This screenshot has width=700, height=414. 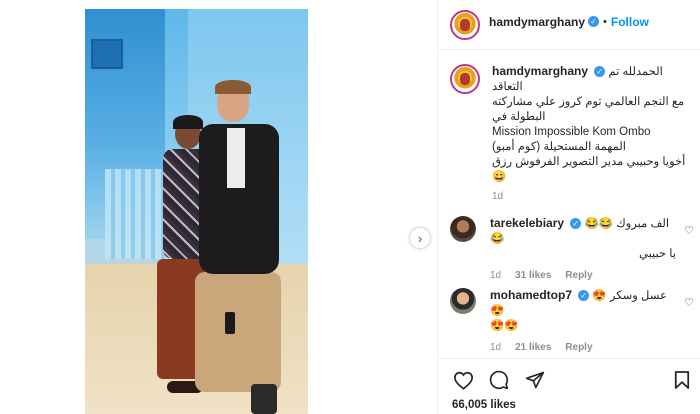 What do you see at coordinates (590, 311) in the screenshot?
I see `comment-body: mohamedtop7 ✓ عسل وسكر 😍😍 😍😍` at bounding box center [590, 311].